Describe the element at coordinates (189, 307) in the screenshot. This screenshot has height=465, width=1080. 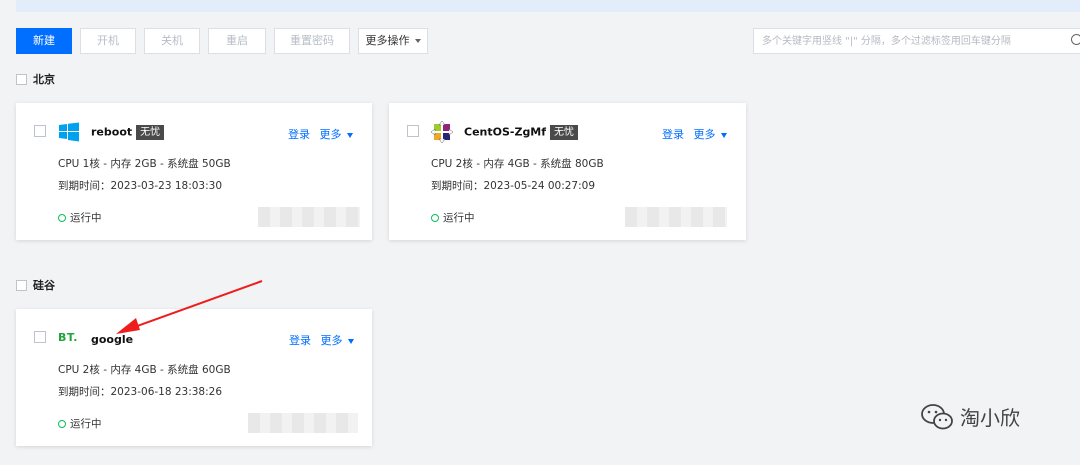
I see `annotation-arrow` at that location.